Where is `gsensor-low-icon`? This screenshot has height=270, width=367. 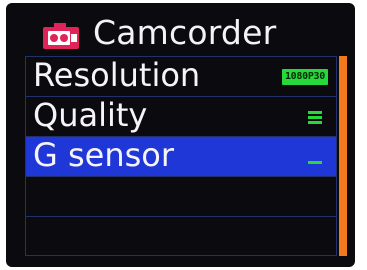 gsensor-low-icon is located at coordinates (315, 162).